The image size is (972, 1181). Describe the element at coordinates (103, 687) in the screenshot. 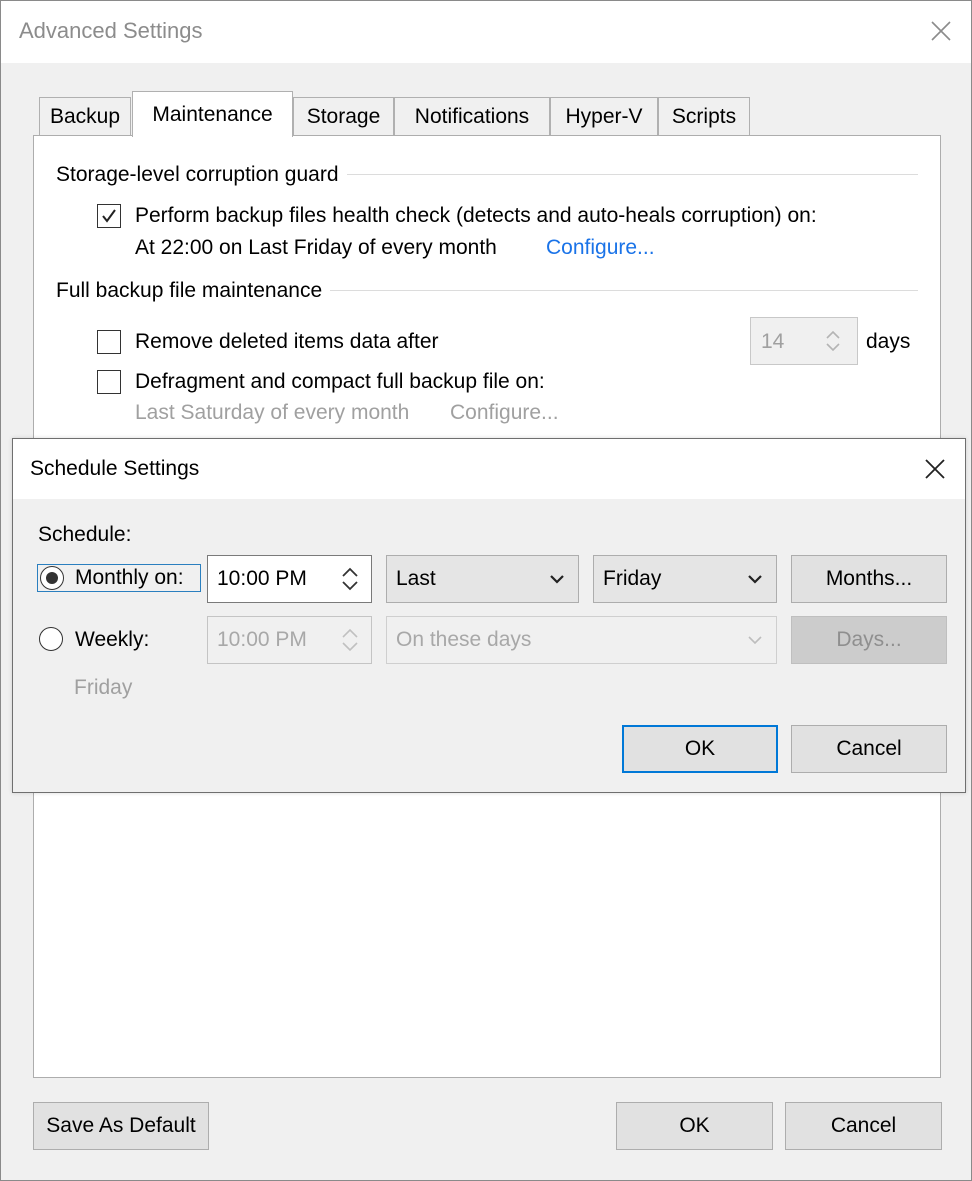

I see `weekly-summary: Friday` at that location.